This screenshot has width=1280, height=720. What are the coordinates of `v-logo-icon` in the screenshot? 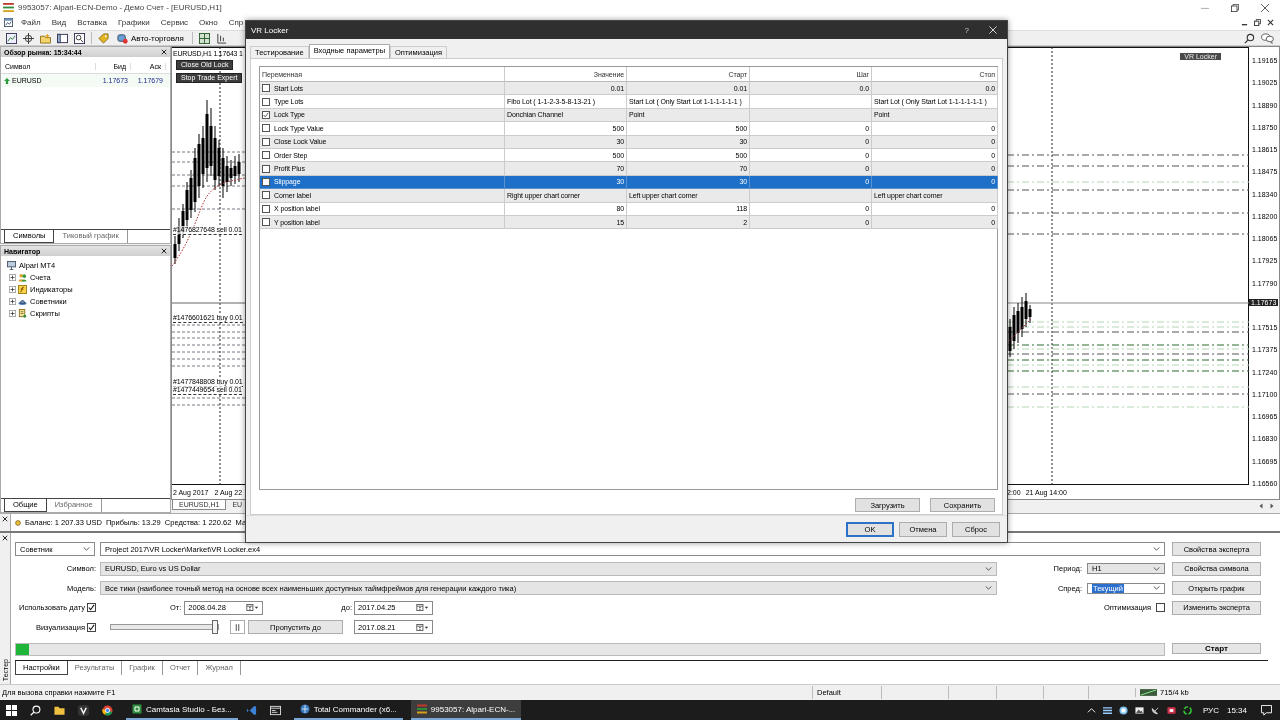 It's located at (83, 710).